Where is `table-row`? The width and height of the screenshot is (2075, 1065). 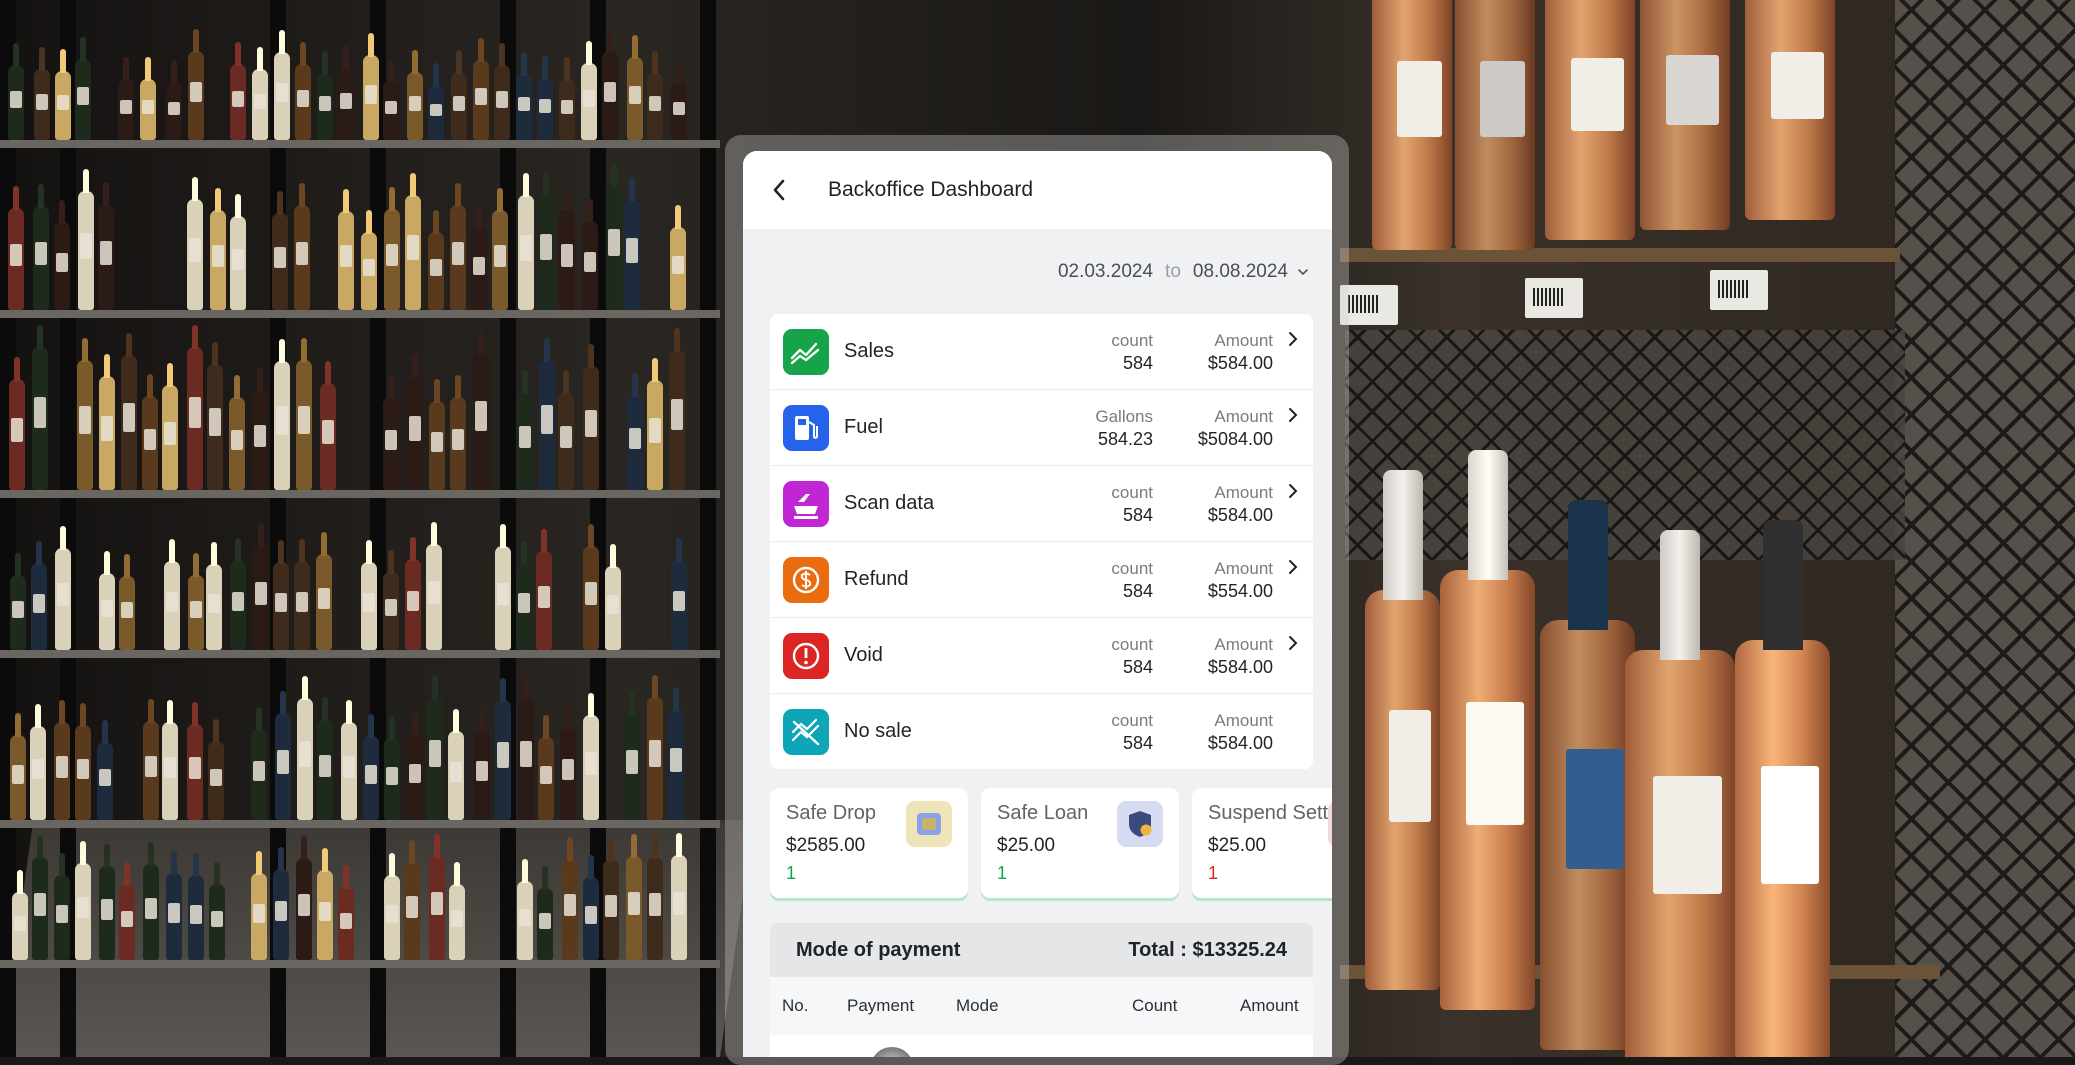
table-row is located at coordinates (1041, 1046).